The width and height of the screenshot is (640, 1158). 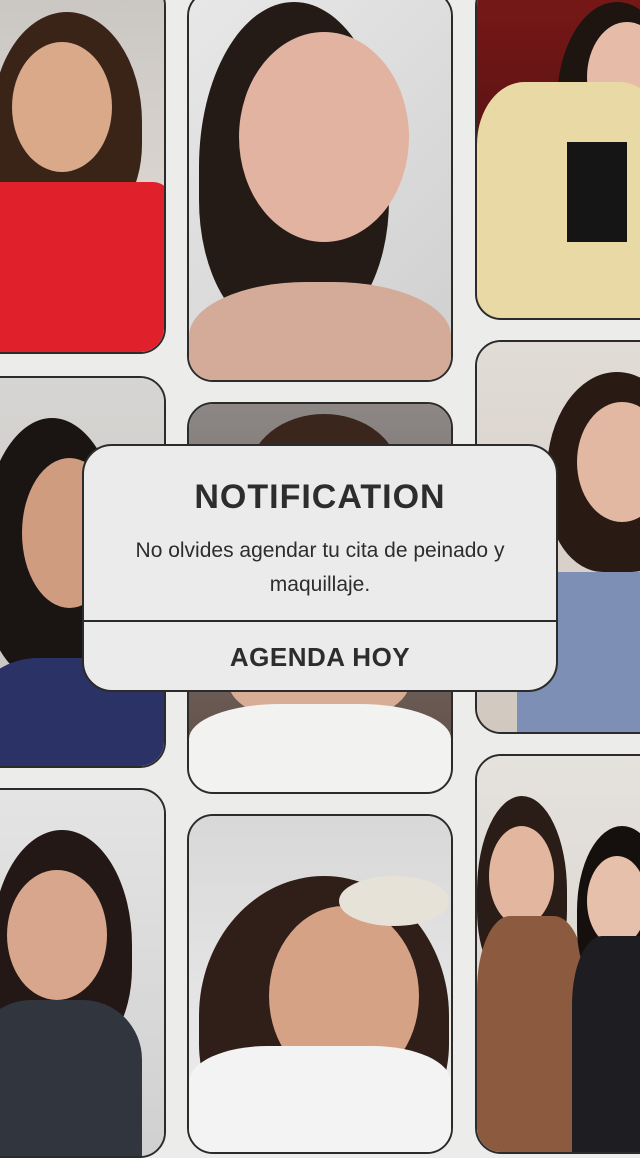 What do you see at coordinates (320, 657) in the screenshot?
I see `agenda-hoy-button: AGENDA HOY` at bounding box center [320, 657].